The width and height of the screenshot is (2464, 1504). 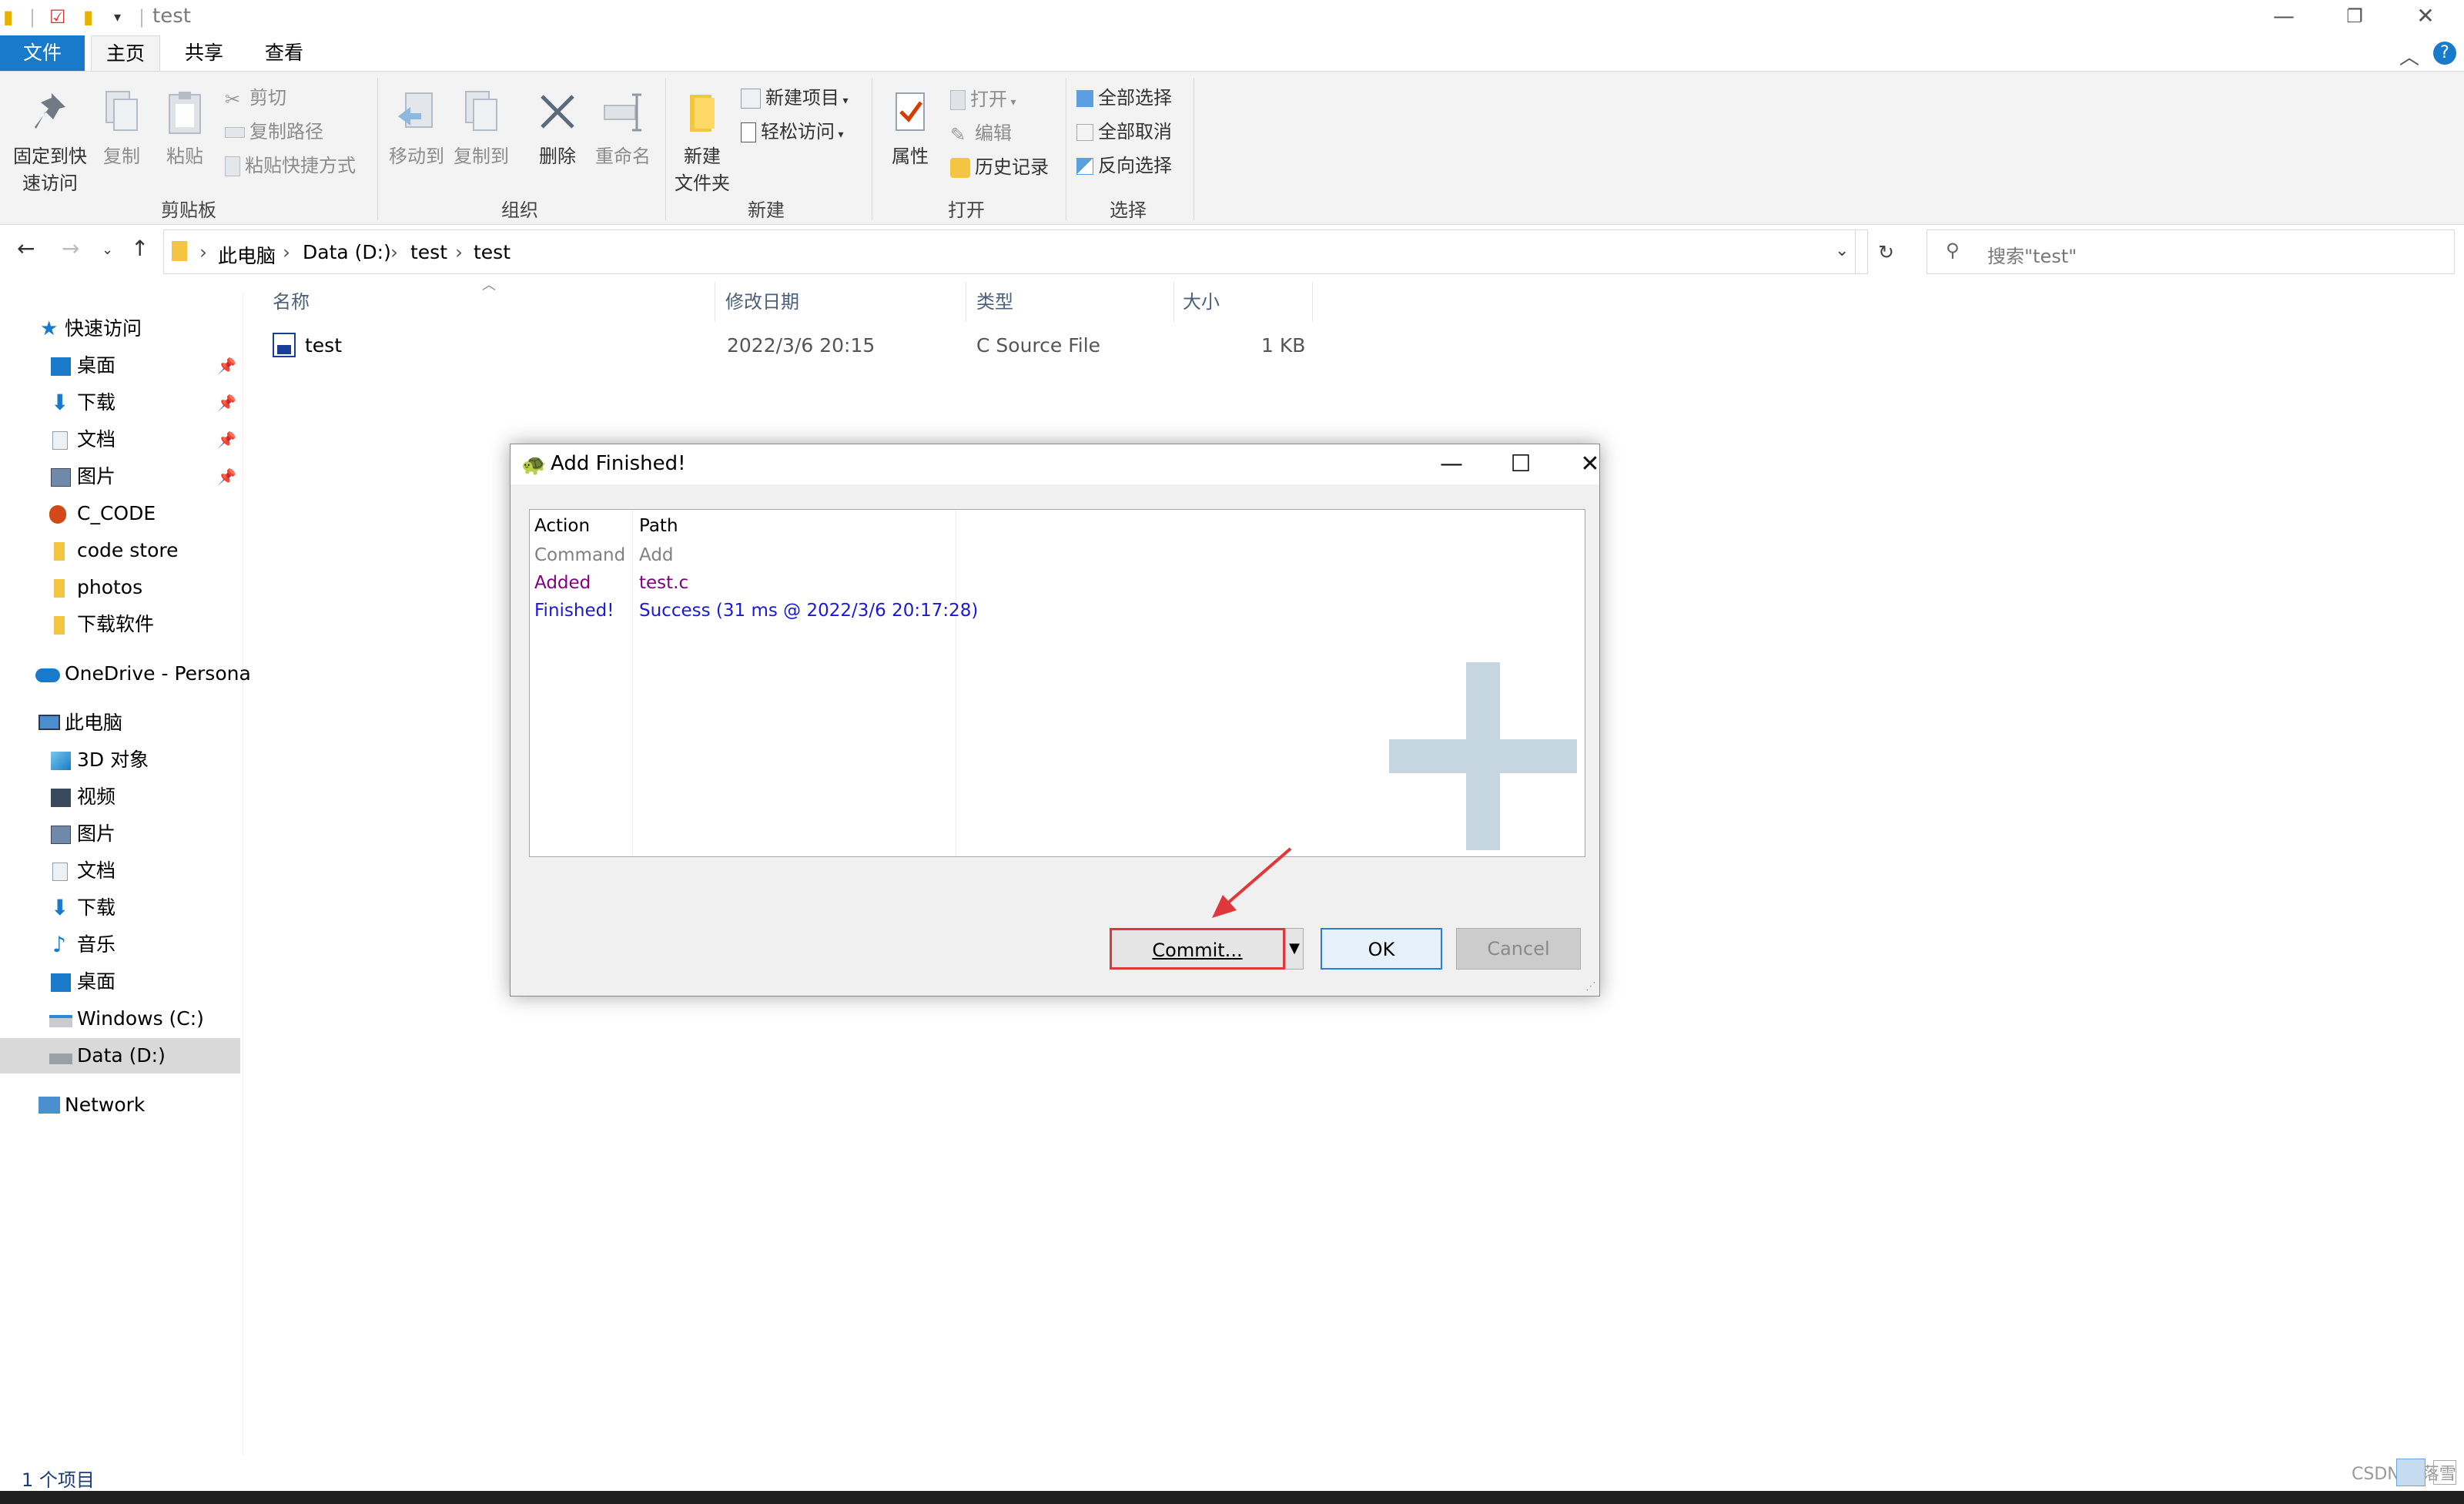 I want to click on sidebar-item-this-pc: 此电脑, so click(x=120, y=723).